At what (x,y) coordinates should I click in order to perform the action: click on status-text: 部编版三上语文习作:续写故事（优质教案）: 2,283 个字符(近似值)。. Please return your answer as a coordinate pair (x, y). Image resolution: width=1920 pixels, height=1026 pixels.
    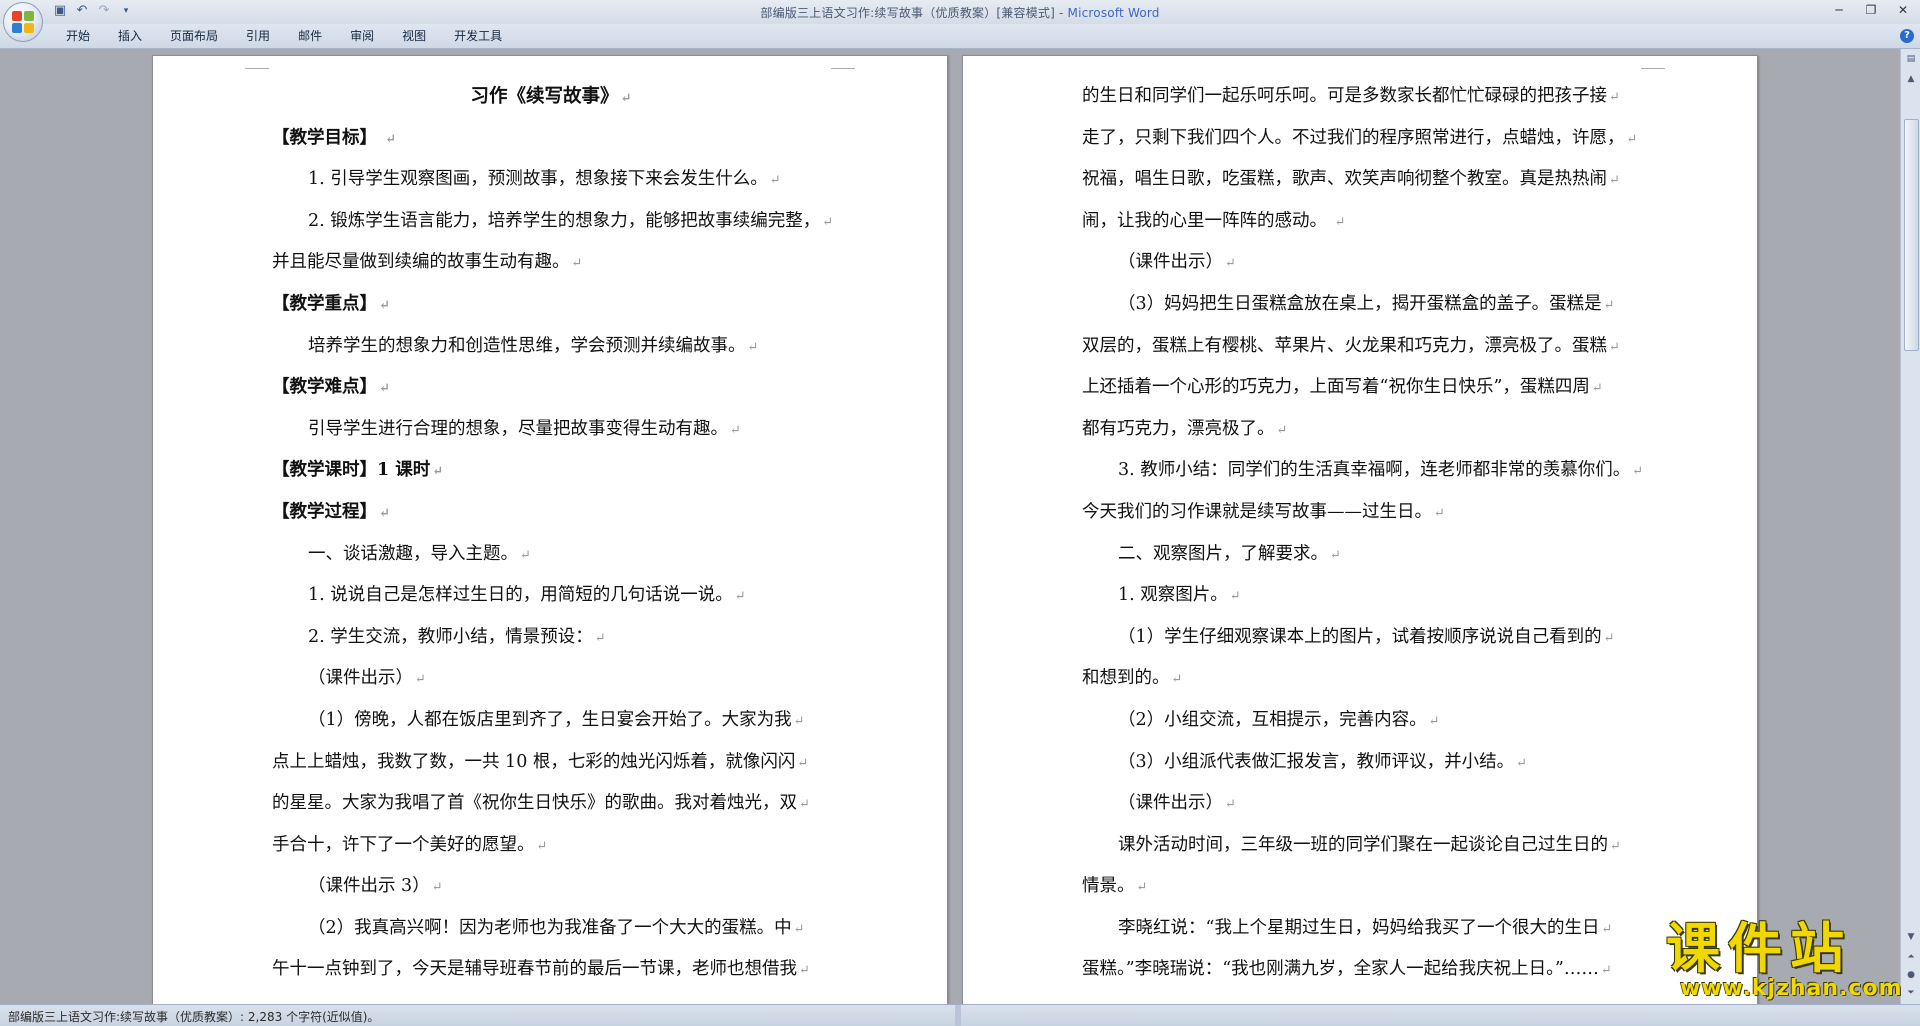
    Looking at the image, I should click on (194, 1017).